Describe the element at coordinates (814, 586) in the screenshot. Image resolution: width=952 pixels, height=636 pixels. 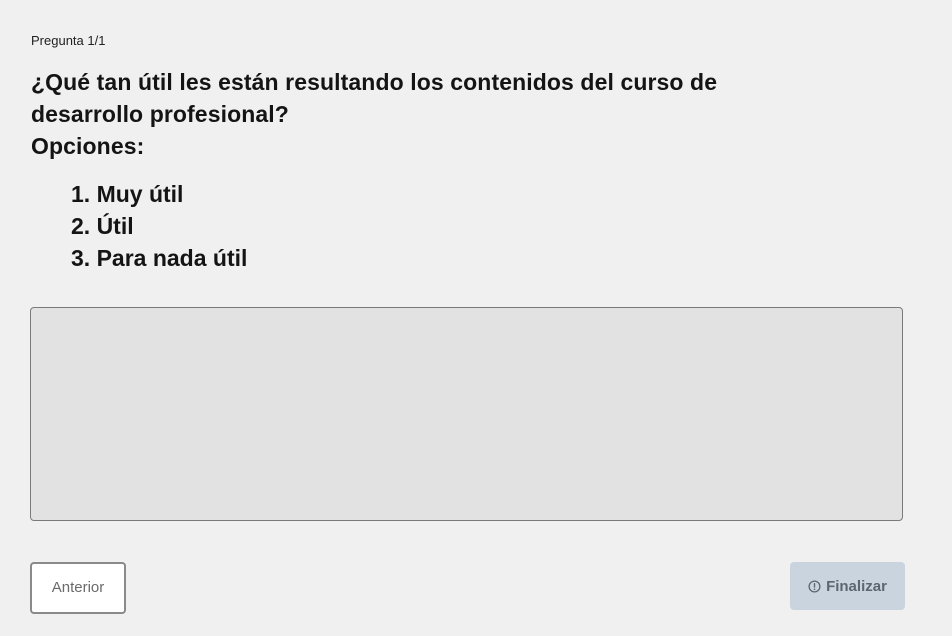
I see `alert-circle-icon` at that location.